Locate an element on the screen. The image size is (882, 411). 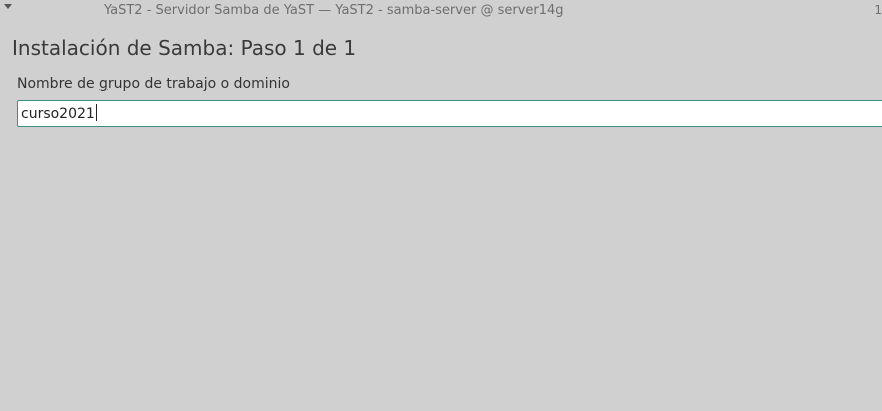
workgroup-label-mnemonic: g is located at coordinates (103, 84).